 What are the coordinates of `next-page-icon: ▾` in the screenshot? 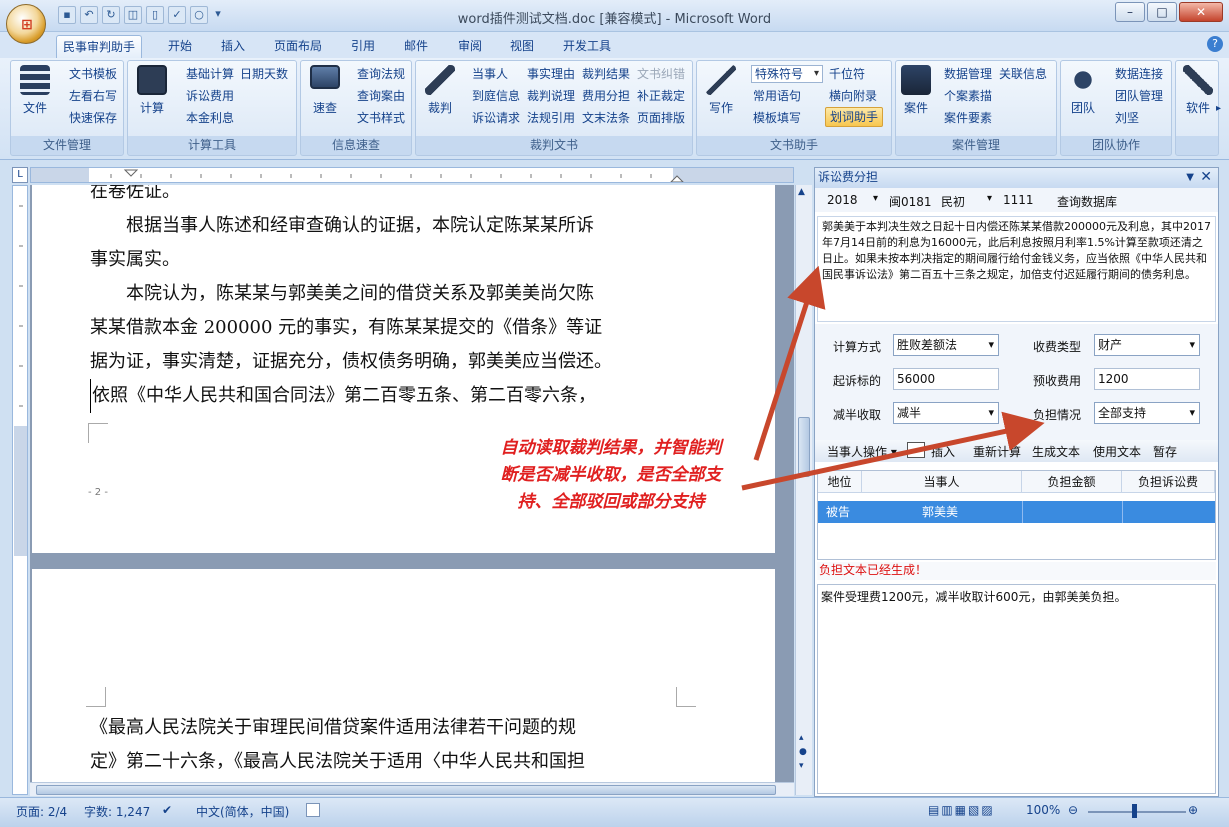 It's located at (801, 766).